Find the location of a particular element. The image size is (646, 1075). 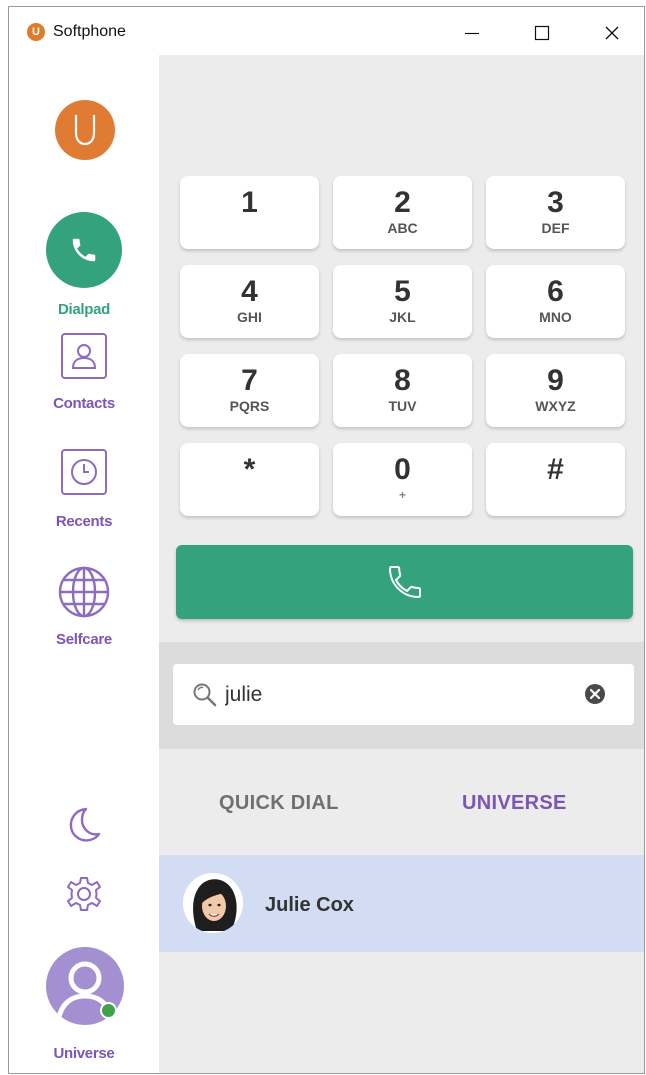

maximize-button is located at coordinates (542, 33).